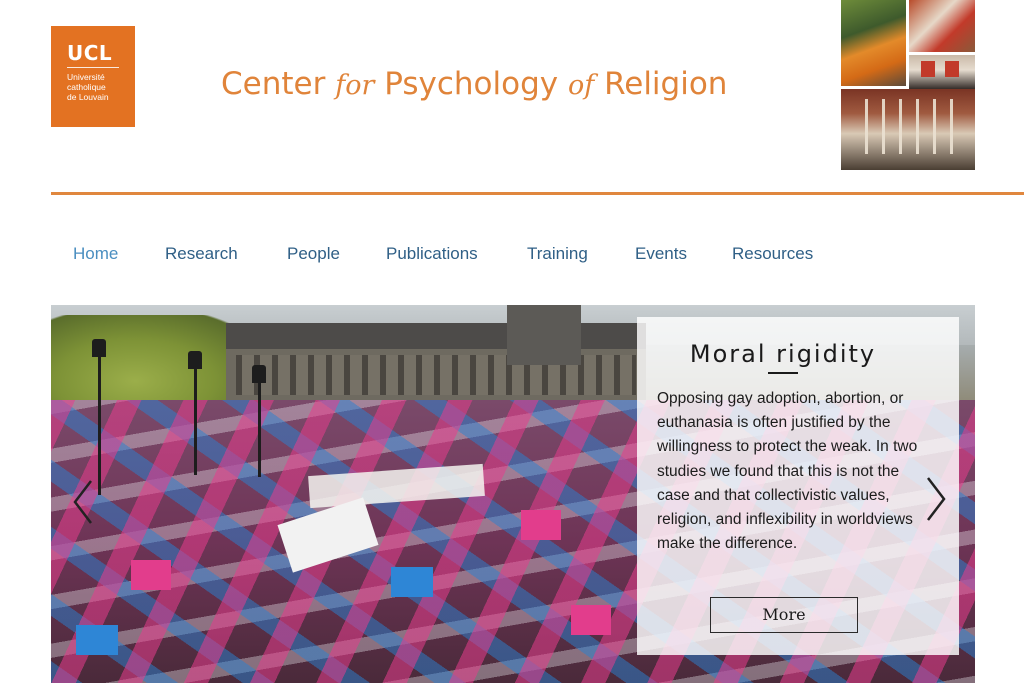  I want to click on slideshow-prev-button, so click(84, 502).